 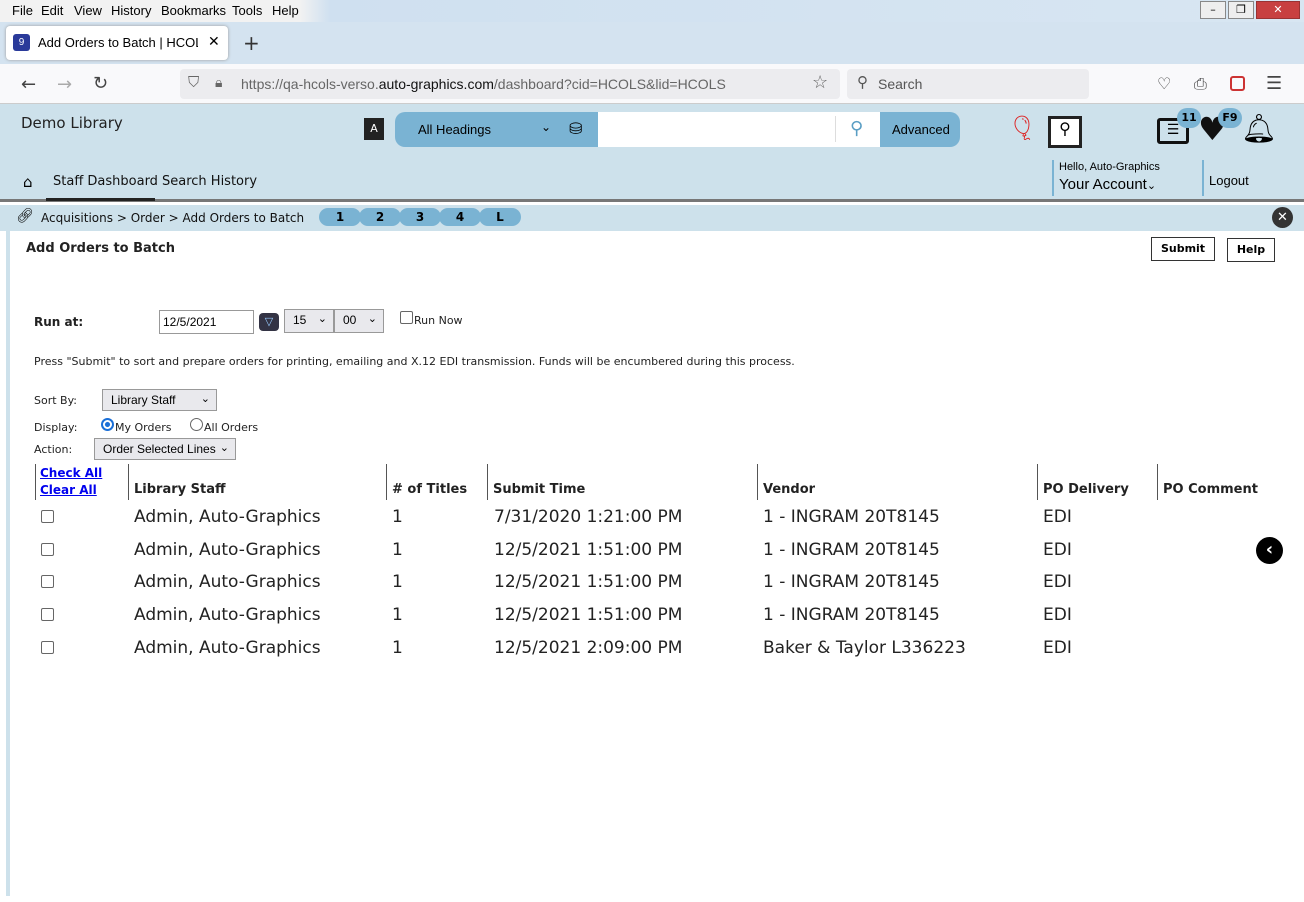 What do you see at coordinates (1200, 84) in the screenshot?
I see `print-icon: ⎙` at bounding box center [1200, 84].